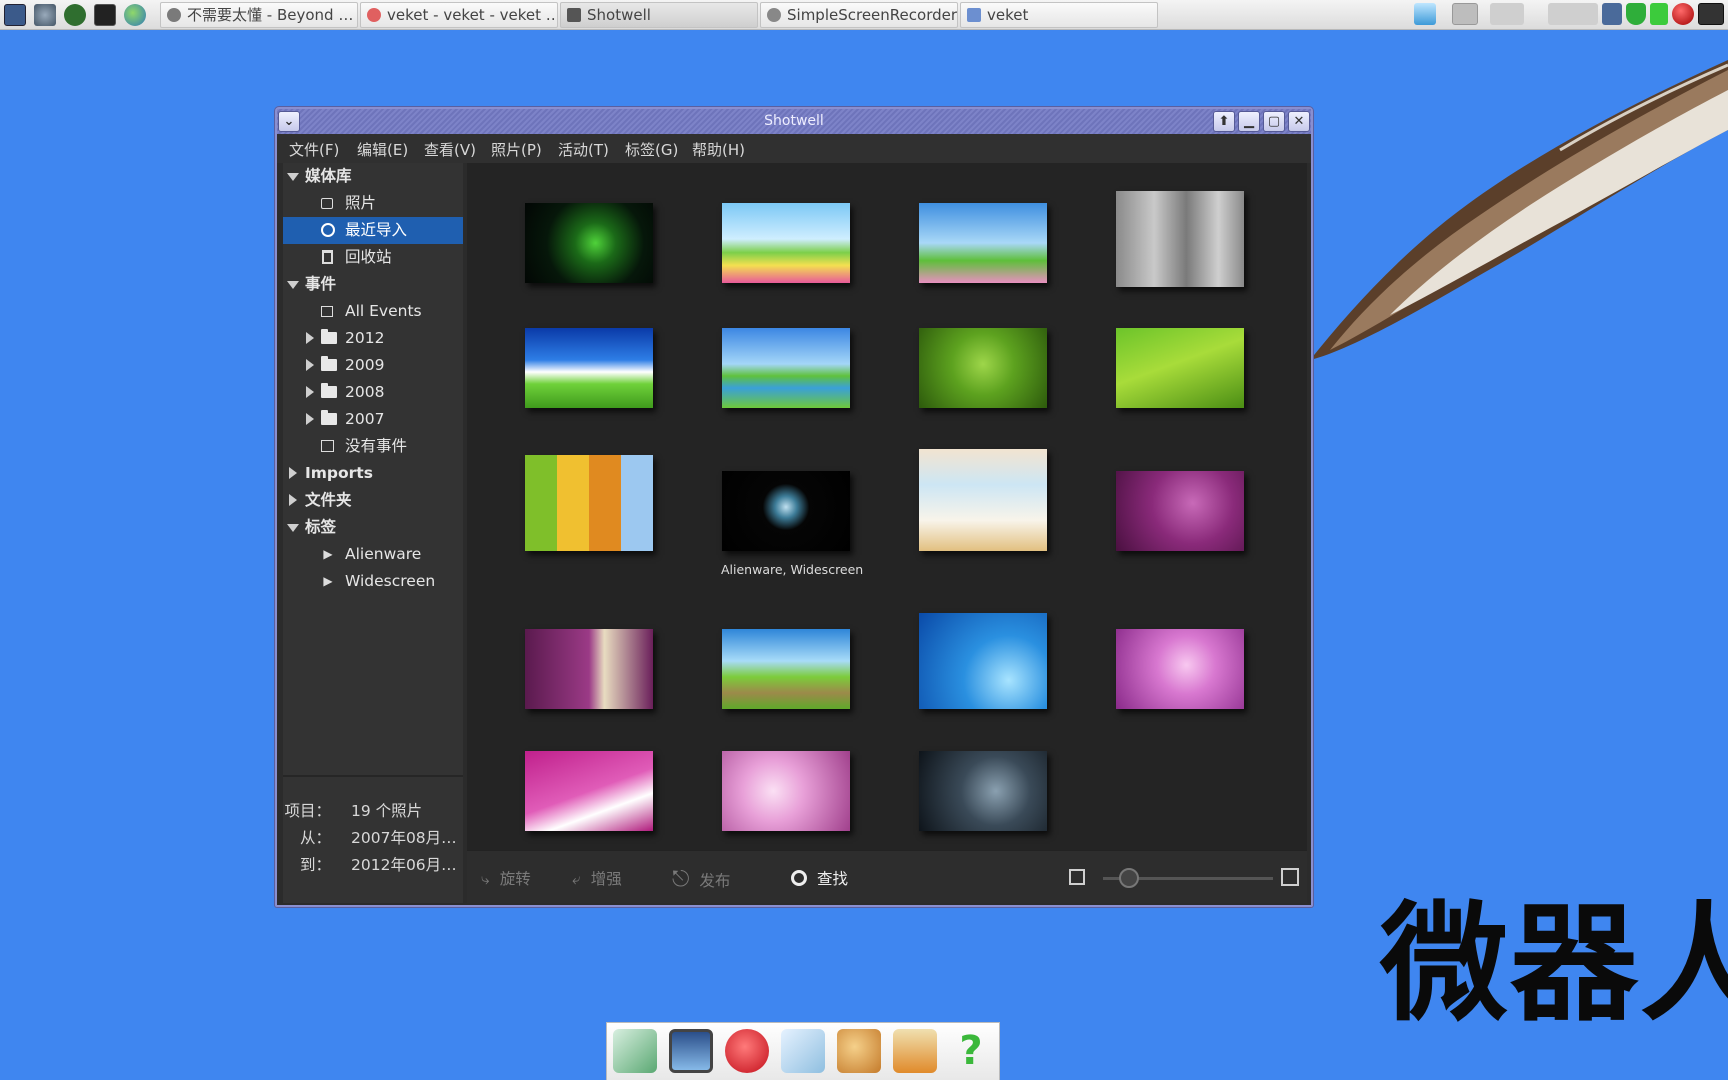  Describe the element at coordinates (718, 149) in the screenshot. I see `menu-help: 帮助(H)` at that location.